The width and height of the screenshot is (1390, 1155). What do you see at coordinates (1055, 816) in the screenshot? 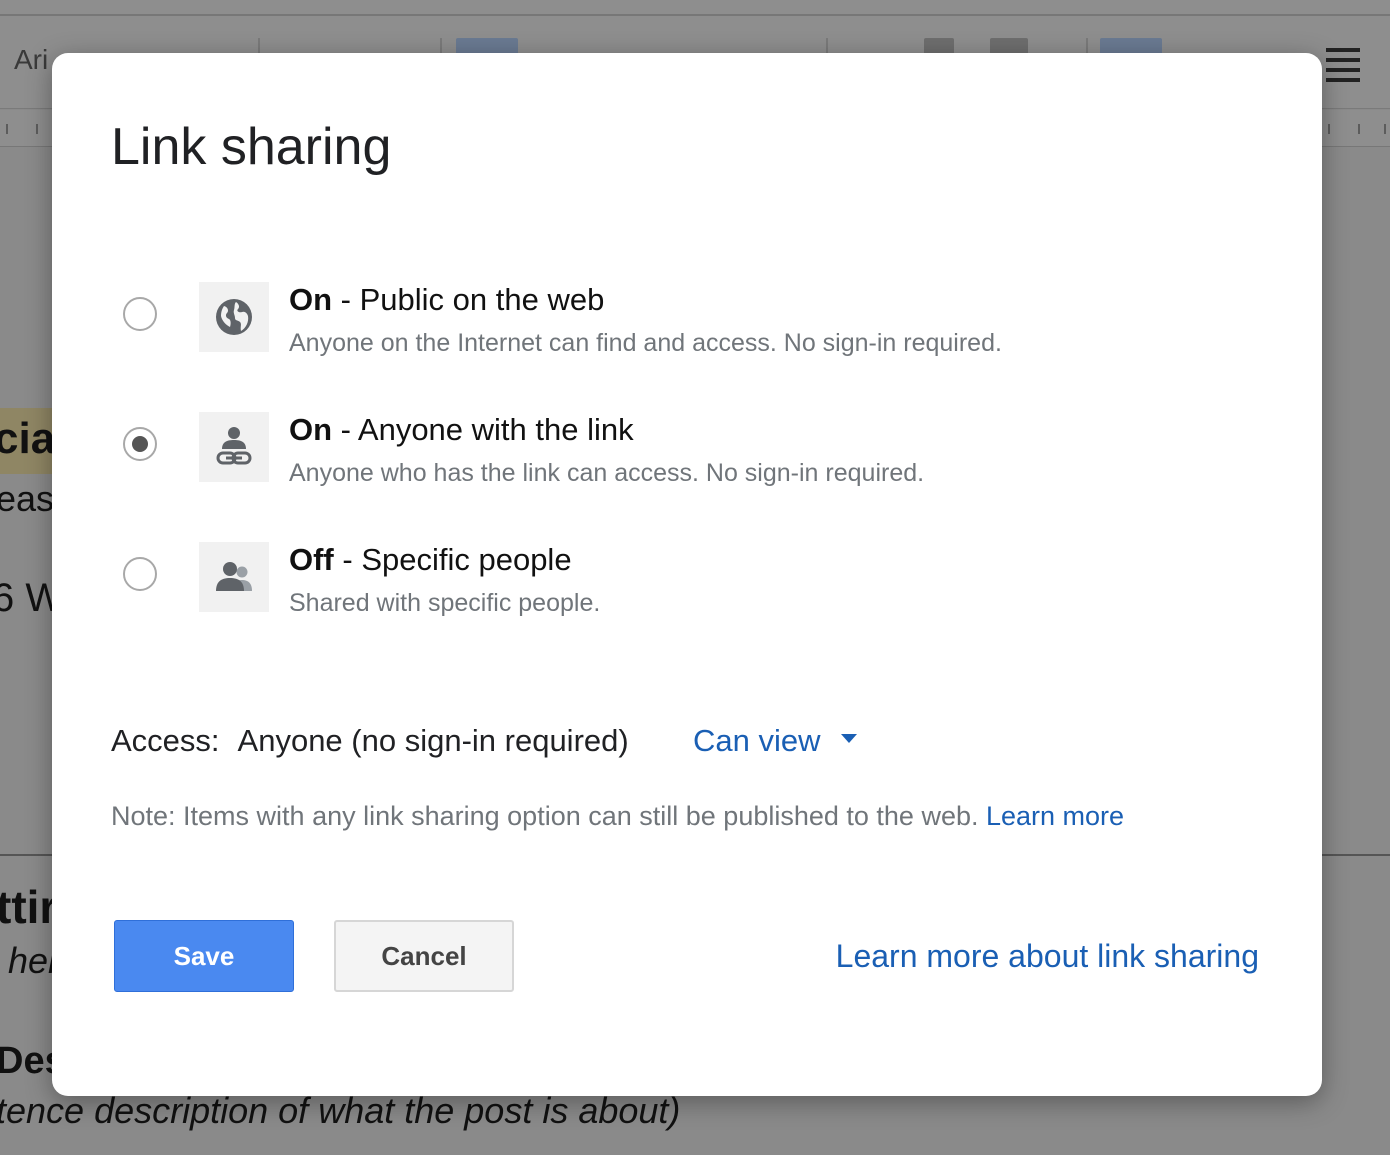
I see `learn-more-link: Learn more` at bounding box center [1055, 816].